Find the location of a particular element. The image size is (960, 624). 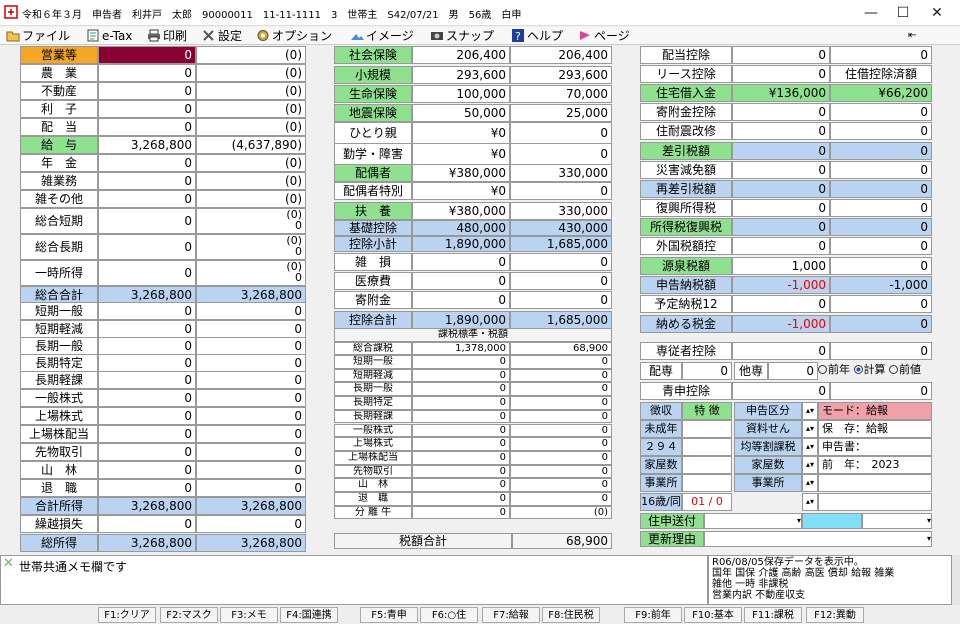

household-memo: ✕ 世帯共通メモ欄です is located at coordinates (354, 580).